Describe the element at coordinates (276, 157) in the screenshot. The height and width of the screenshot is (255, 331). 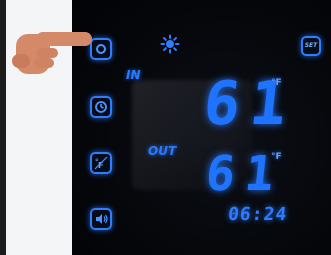
I see `outdoor-unit: °F` at that location.